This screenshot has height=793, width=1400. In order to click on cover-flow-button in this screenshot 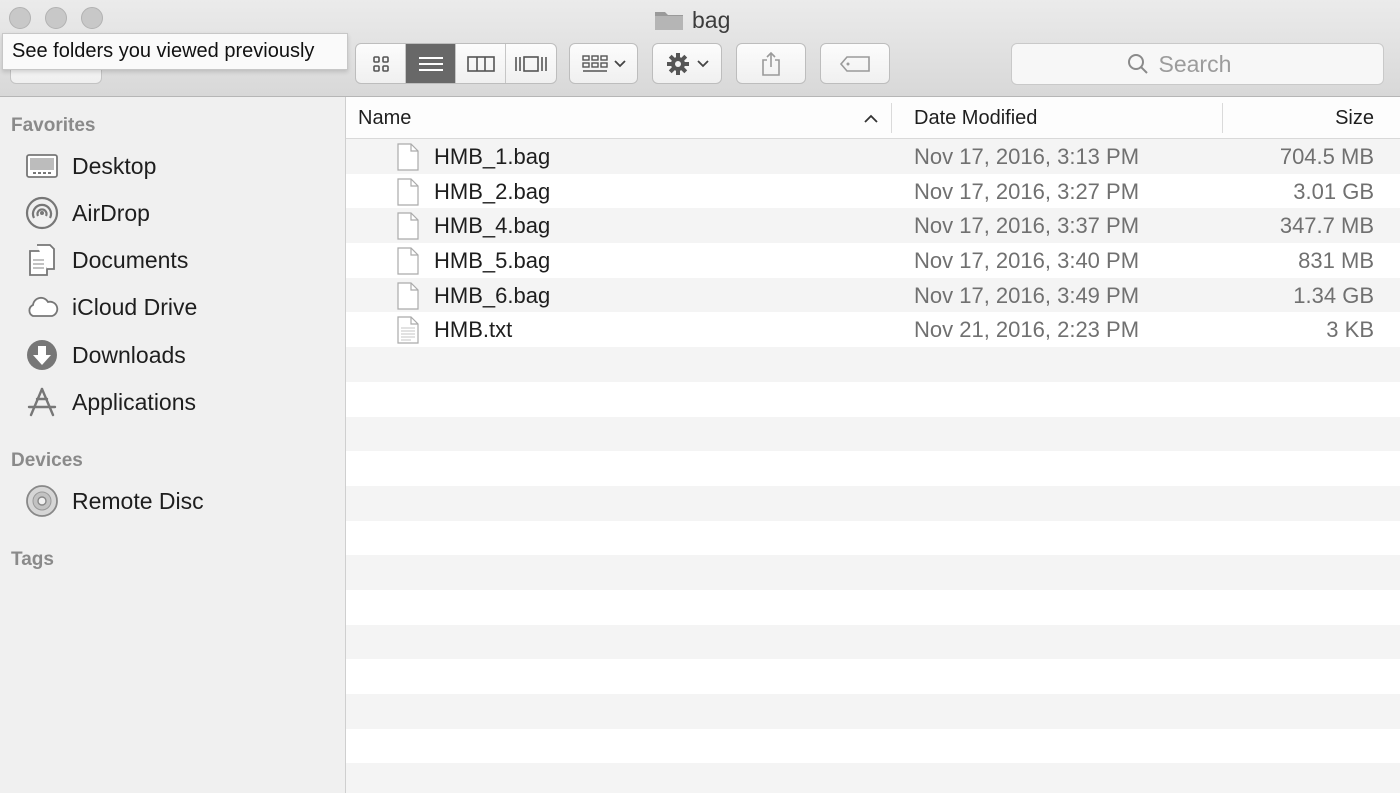, I will do `click(531, 63)`.